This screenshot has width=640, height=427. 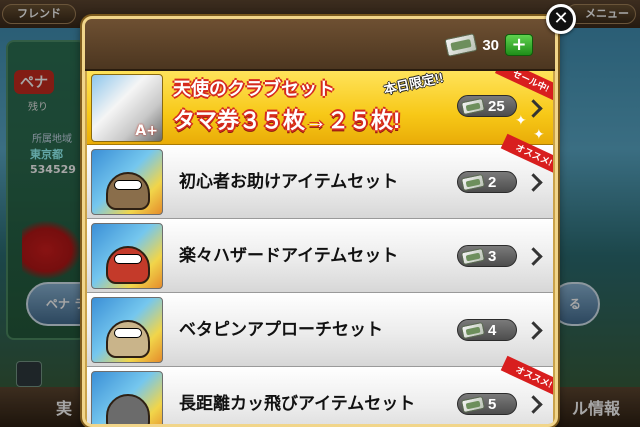 What do you see at coordinates (281, 329) in the screenshot?
I see `item-set-name: ベタピンアプローチセット` at bounding box center [281, 329].